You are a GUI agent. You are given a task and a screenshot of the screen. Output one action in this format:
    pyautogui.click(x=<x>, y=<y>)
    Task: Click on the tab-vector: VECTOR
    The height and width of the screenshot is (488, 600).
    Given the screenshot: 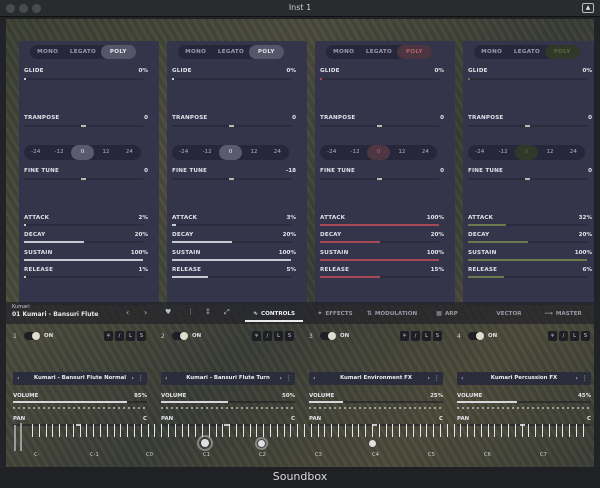 What is the action you would take?
    pyautogui.click(x=509, y=314)
    